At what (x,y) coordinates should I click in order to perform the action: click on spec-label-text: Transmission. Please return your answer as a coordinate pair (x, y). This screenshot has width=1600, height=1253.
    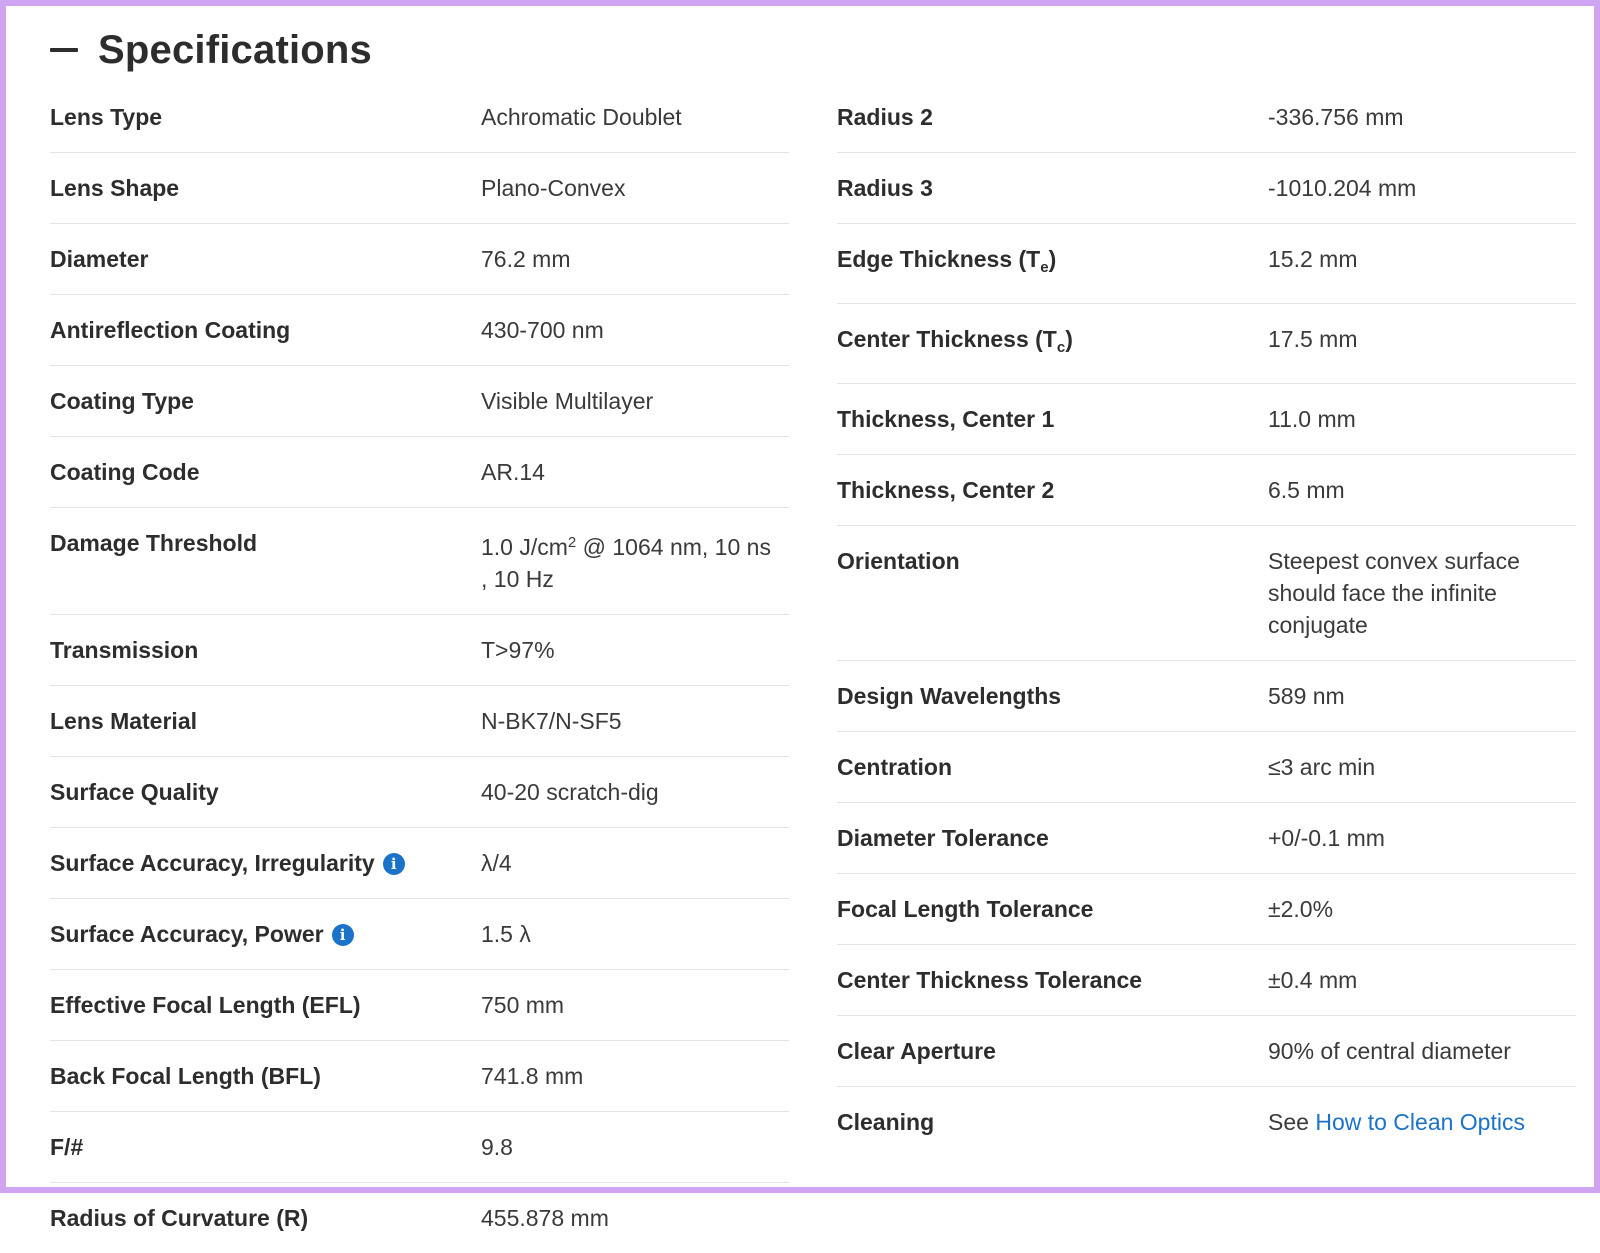
    Looking at the image, I should click on (124, 650).